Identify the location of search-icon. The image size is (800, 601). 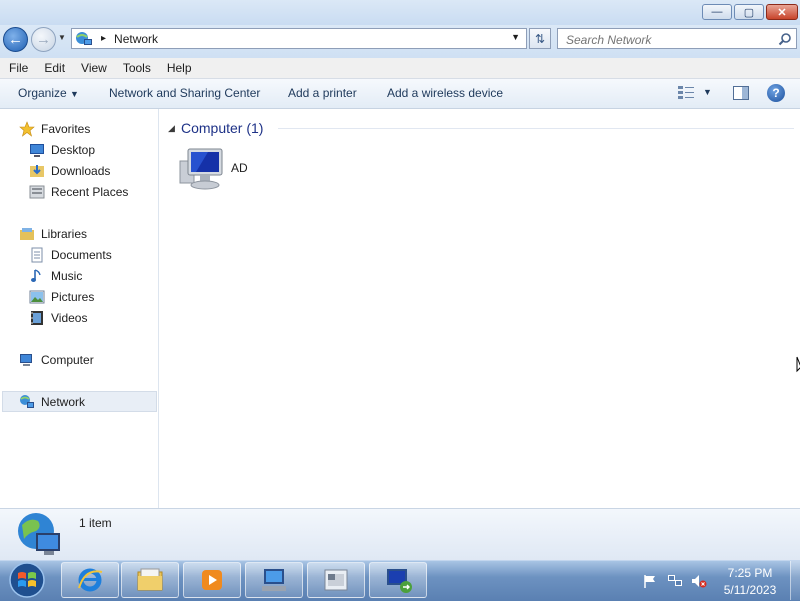
(785, 39).